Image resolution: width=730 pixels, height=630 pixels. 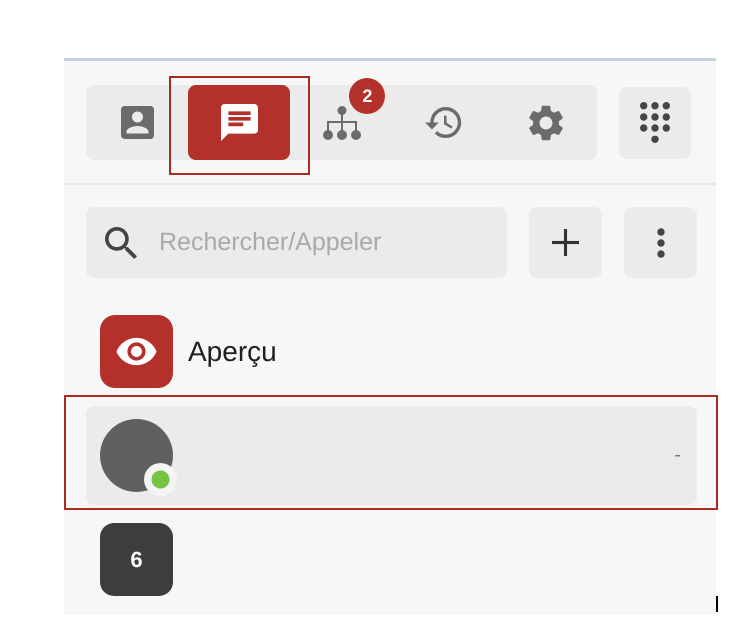 What do you see at coordinates (137, 122) in the screenshot?
I see `contact-card-icon` at bounding box center [137, 122].